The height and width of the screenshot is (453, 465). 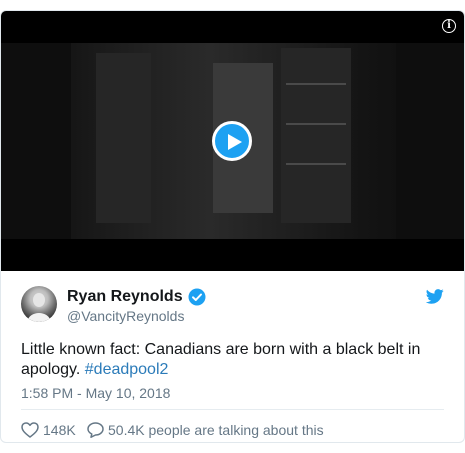 What do you see at coordinates (95, 393) in the screenshot?
I see `timestamp: 1:58 PM - May 10, 2018` at bounding box center [95, 393].